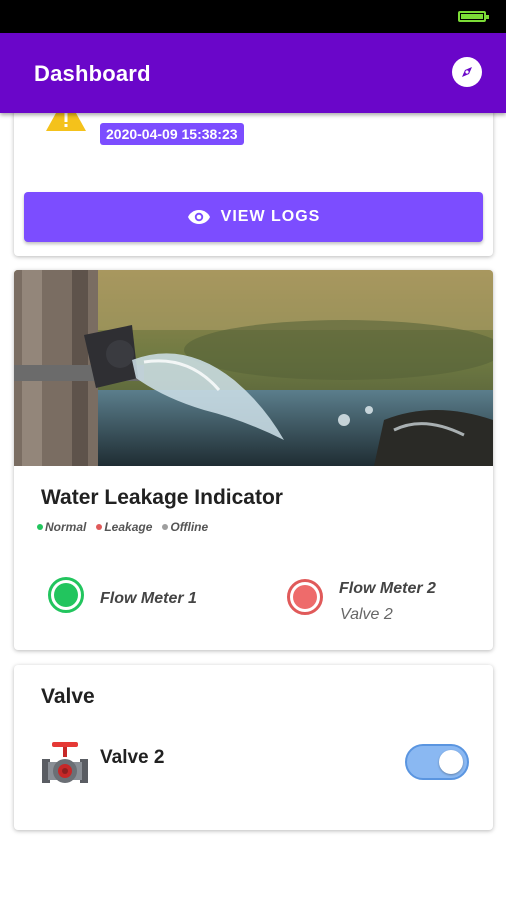 Image resolution: width=506 pixels, height=900 pixels. I want to click on flow-meter-1-status-indicator, so click(66, 595).